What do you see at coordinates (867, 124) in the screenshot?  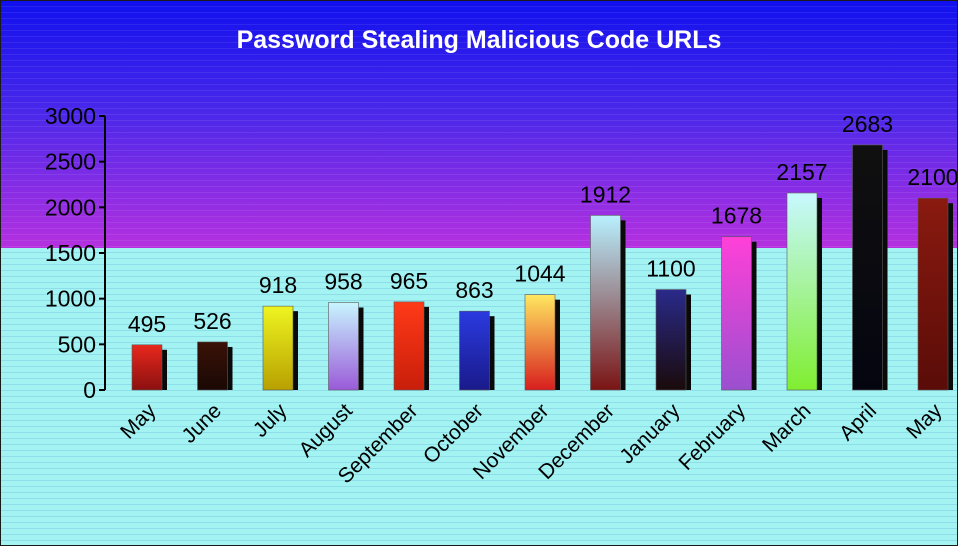 I see `data-label: 2683` at bounding box center [867, 124].